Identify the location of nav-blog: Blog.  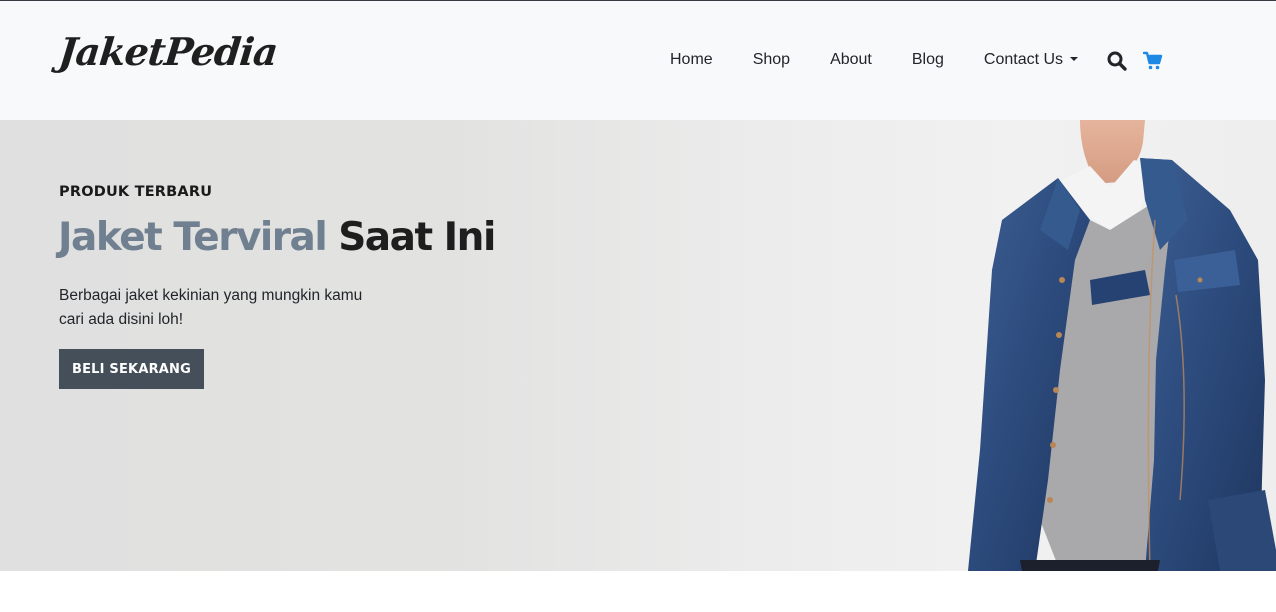
(928, 60).